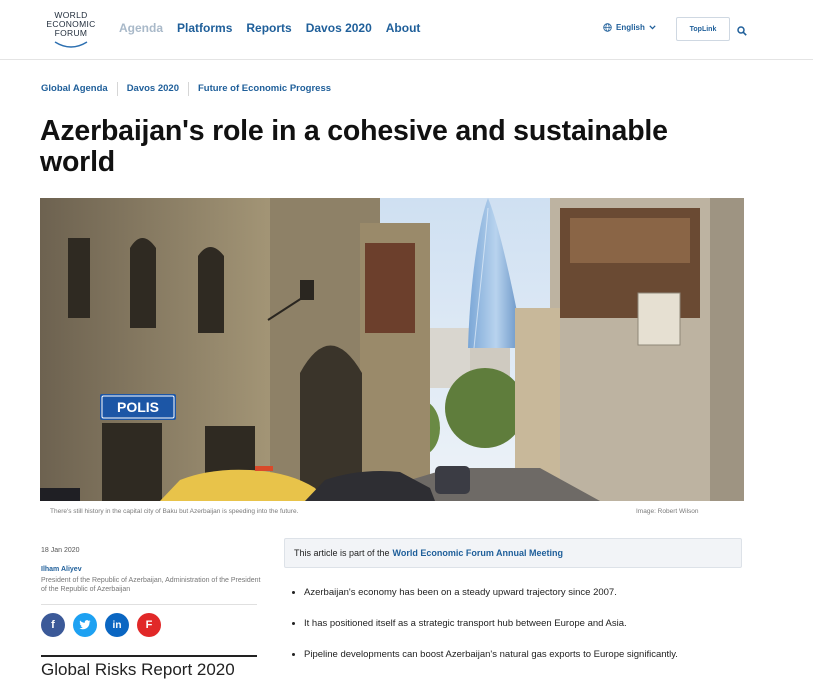  Describe the element at coordinates (263, 89) in the screenshot. I see `crumb-future-of-economic-progress: Future of Economic Progress` at that location.